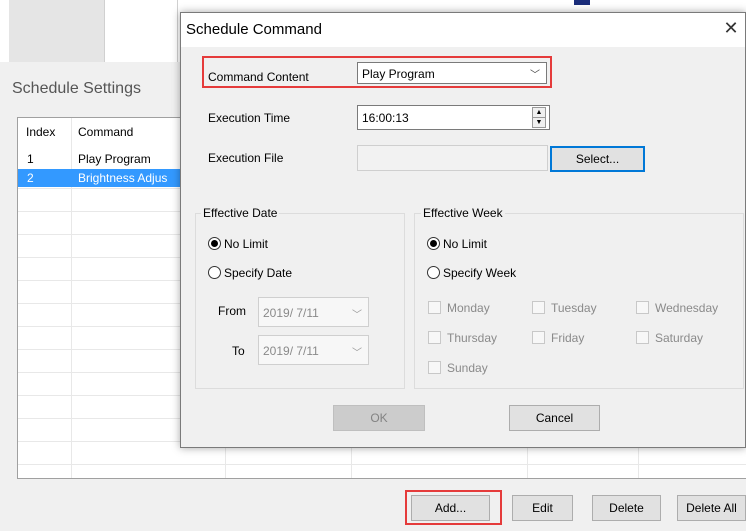  I want to click on decorative-mark, so click(582, 2).